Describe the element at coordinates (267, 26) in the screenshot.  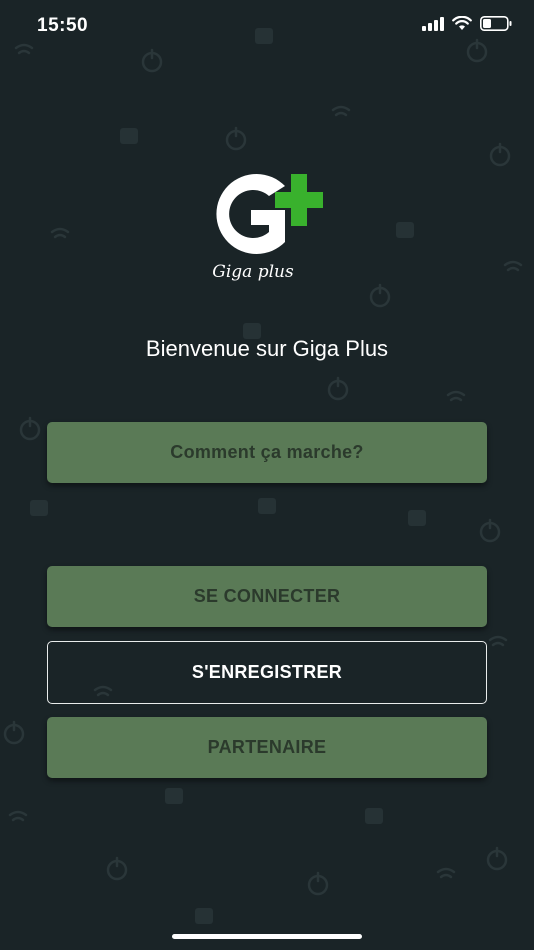
I see `status-bar: 15:50` at that location.